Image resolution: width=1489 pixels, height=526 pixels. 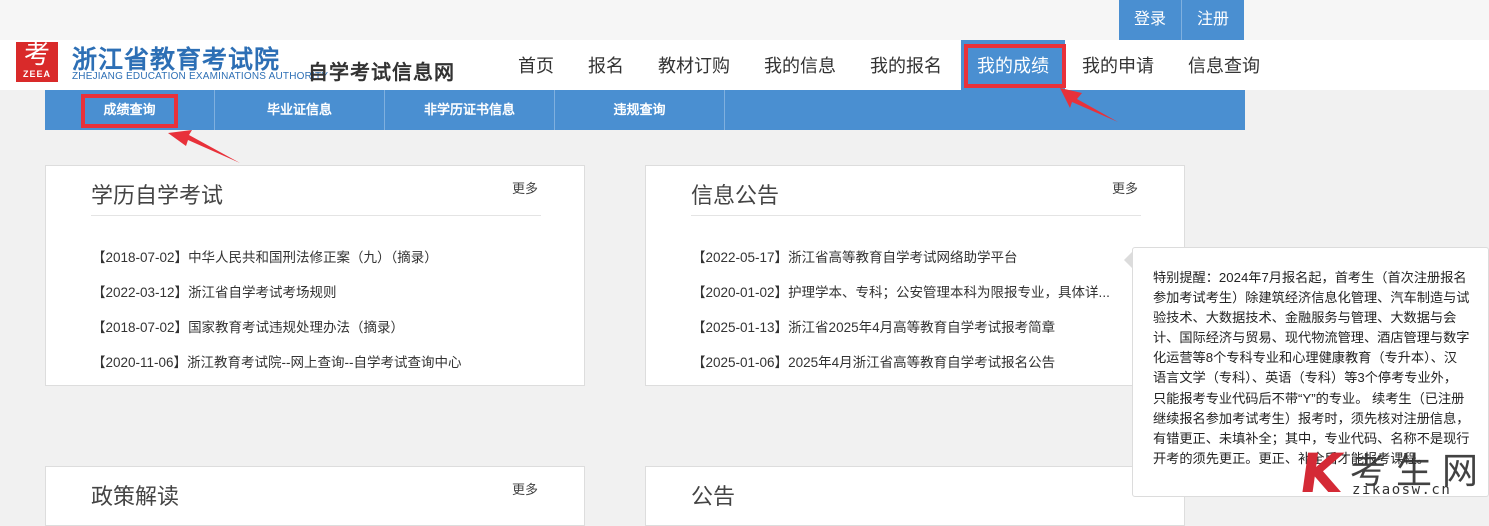 I want to click on subnav-diploma-info: 毕业证信息, so click(x=300, y=110).